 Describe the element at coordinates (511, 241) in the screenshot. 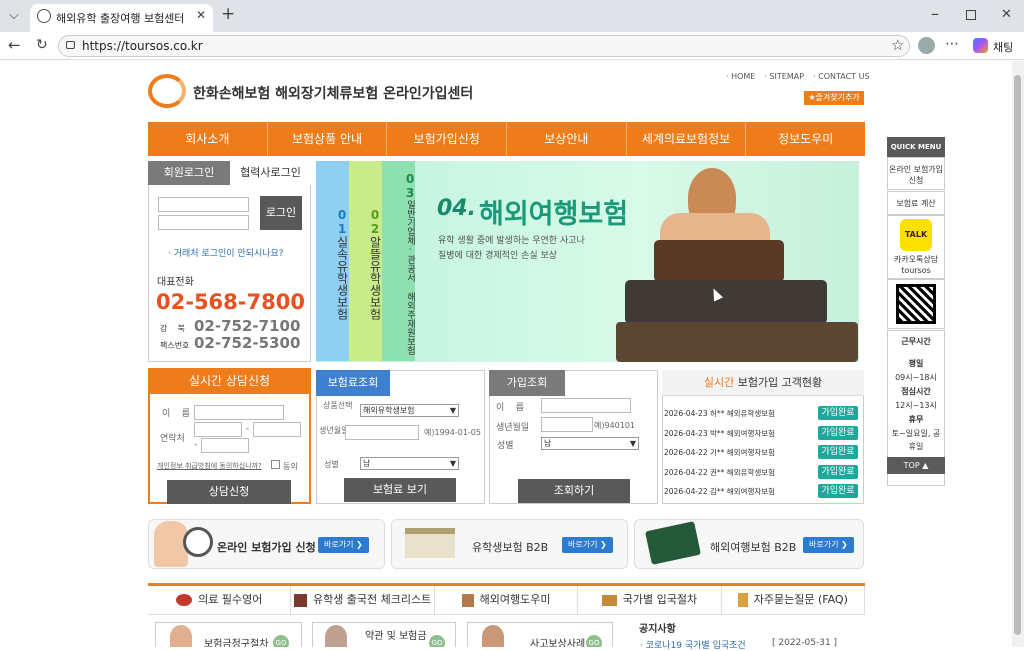

I see `hero-desc-1: 유학 생활 중에 발생하는 우연한 사고나` at that location.